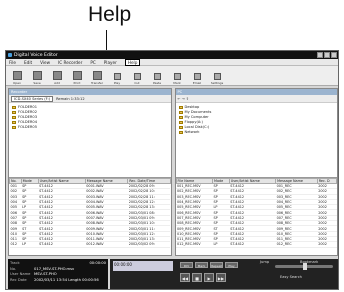  What do you see at coordinates (106, 244) in the screenshot?
I see `table-cell: 0012.WAV` at bounding box center [106, 244].